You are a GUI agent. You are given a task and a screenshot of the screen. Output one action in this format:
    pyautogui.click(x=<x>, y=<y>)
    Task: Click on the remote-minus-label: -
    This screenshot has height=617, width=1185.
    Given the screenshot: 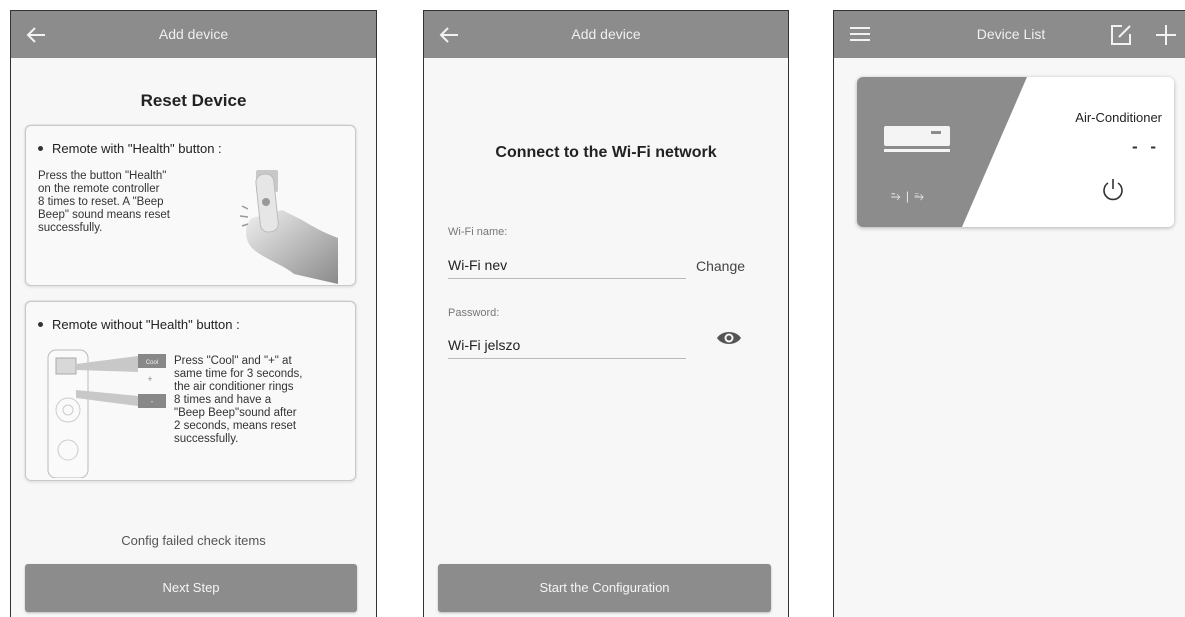 What is the action you would take?
    pyautogui.click(x=152, y=401)
    